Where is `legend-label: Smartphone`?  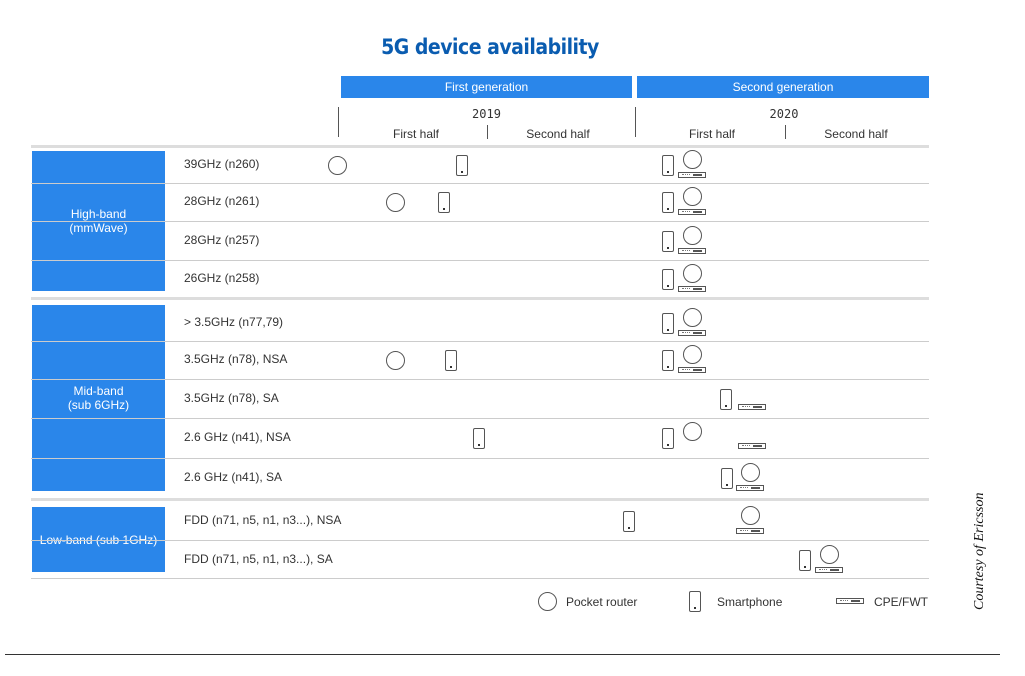
legend-label: Smartphone is located at coordinates (750, 602).